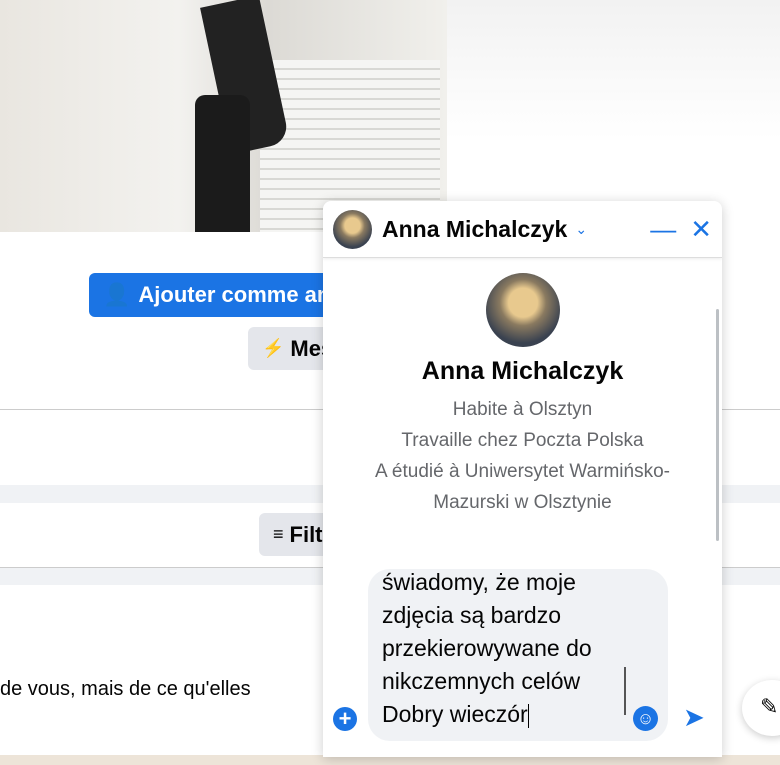 This screenshot has height=765, width=780. Describe the element at coordinates (769, 706) in the screenshot. I see `compose-icon: ✎` at that location.